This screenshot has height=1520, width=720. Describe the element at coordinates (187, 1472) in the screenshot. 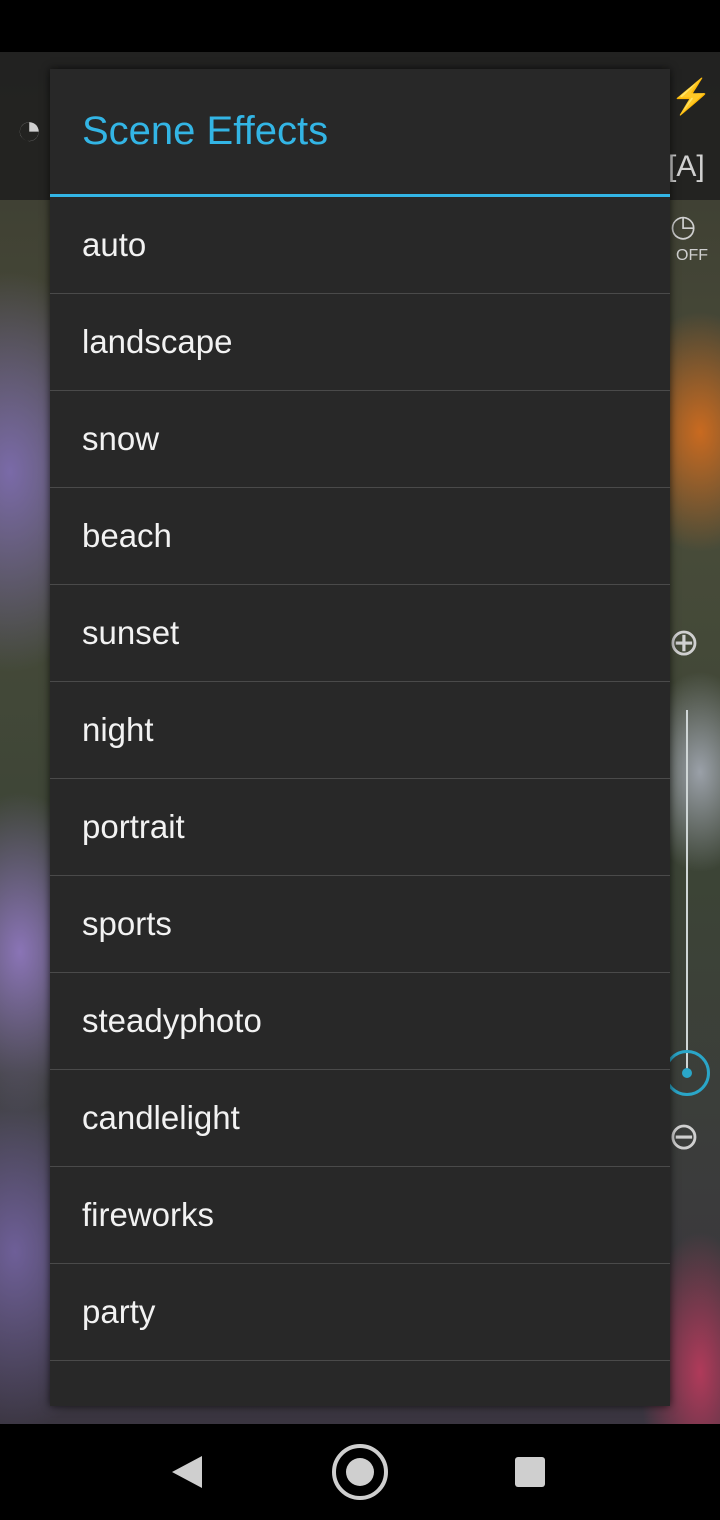

I see `back-icon` at that location.